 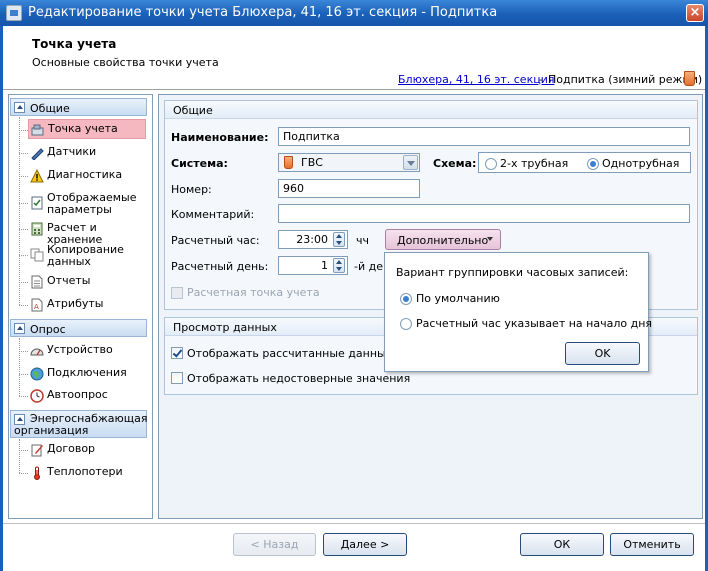 What do you see at coordinates (37, 203) in the screenshot?
I see `checklist-icon` at bounding box center [37, 203].